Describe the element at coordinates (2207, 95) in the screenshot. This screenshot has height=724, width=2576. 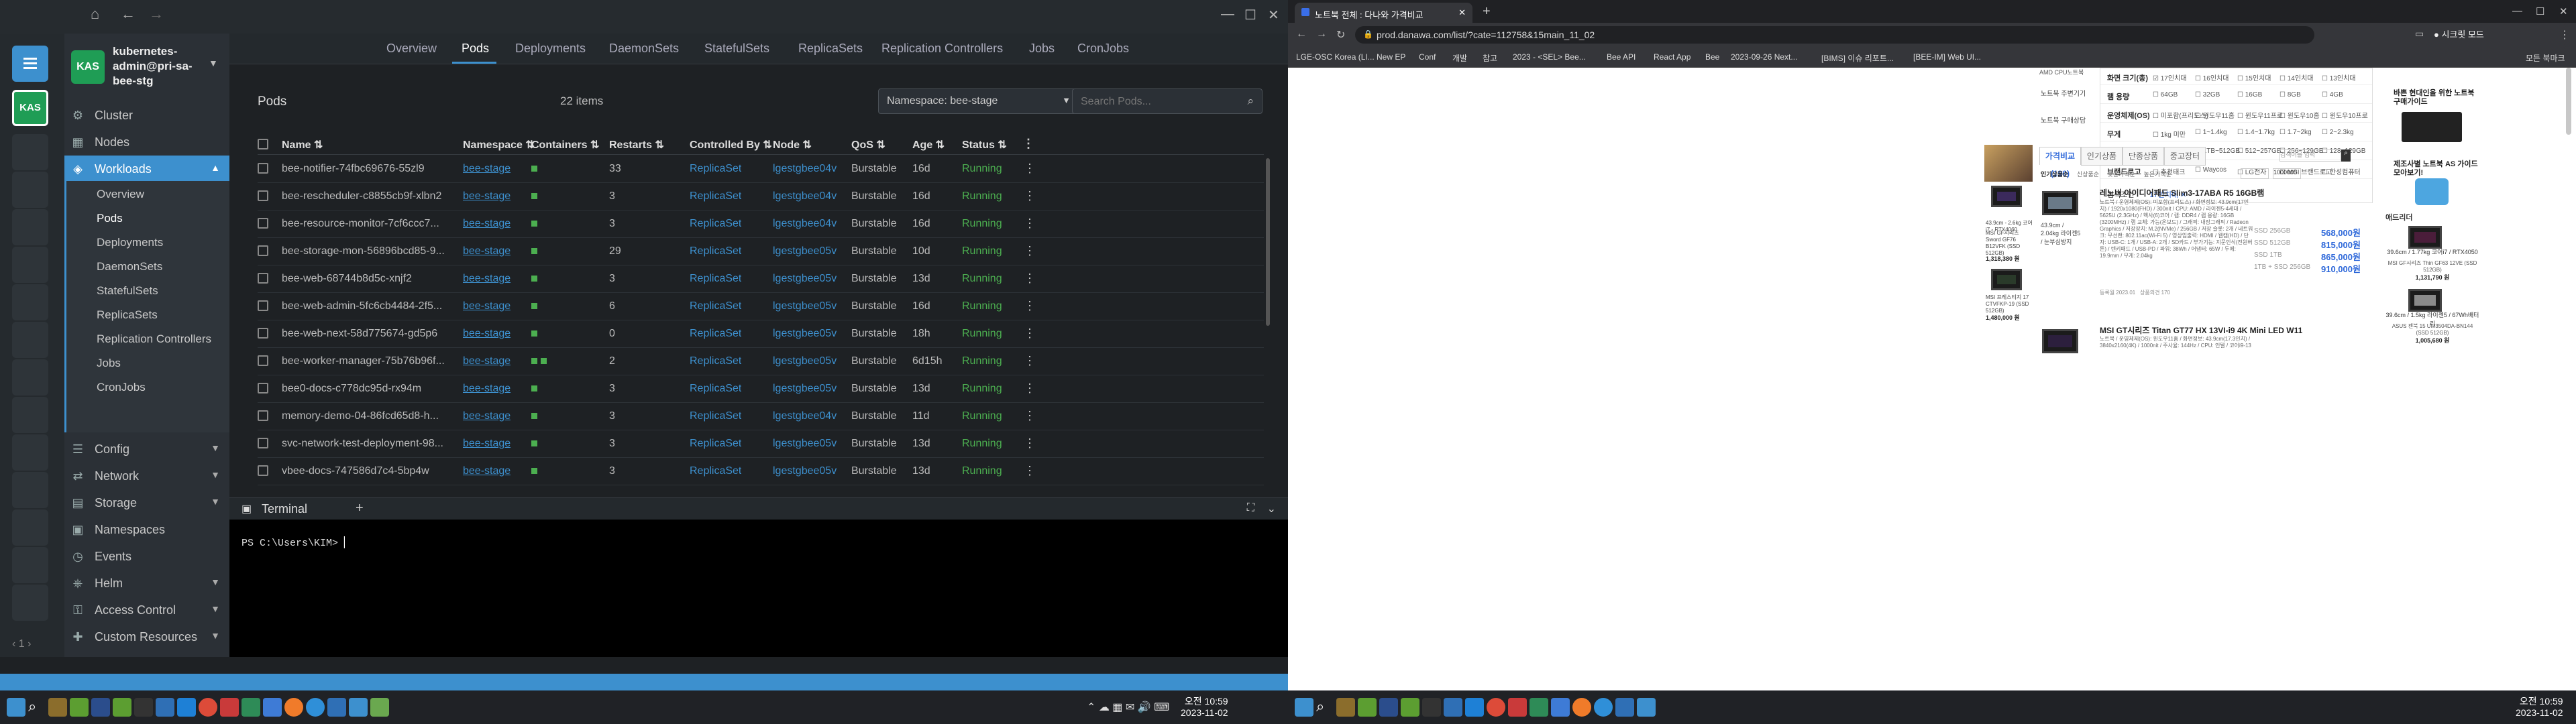
I see `filter-option: ☐ 32GB` at that location.